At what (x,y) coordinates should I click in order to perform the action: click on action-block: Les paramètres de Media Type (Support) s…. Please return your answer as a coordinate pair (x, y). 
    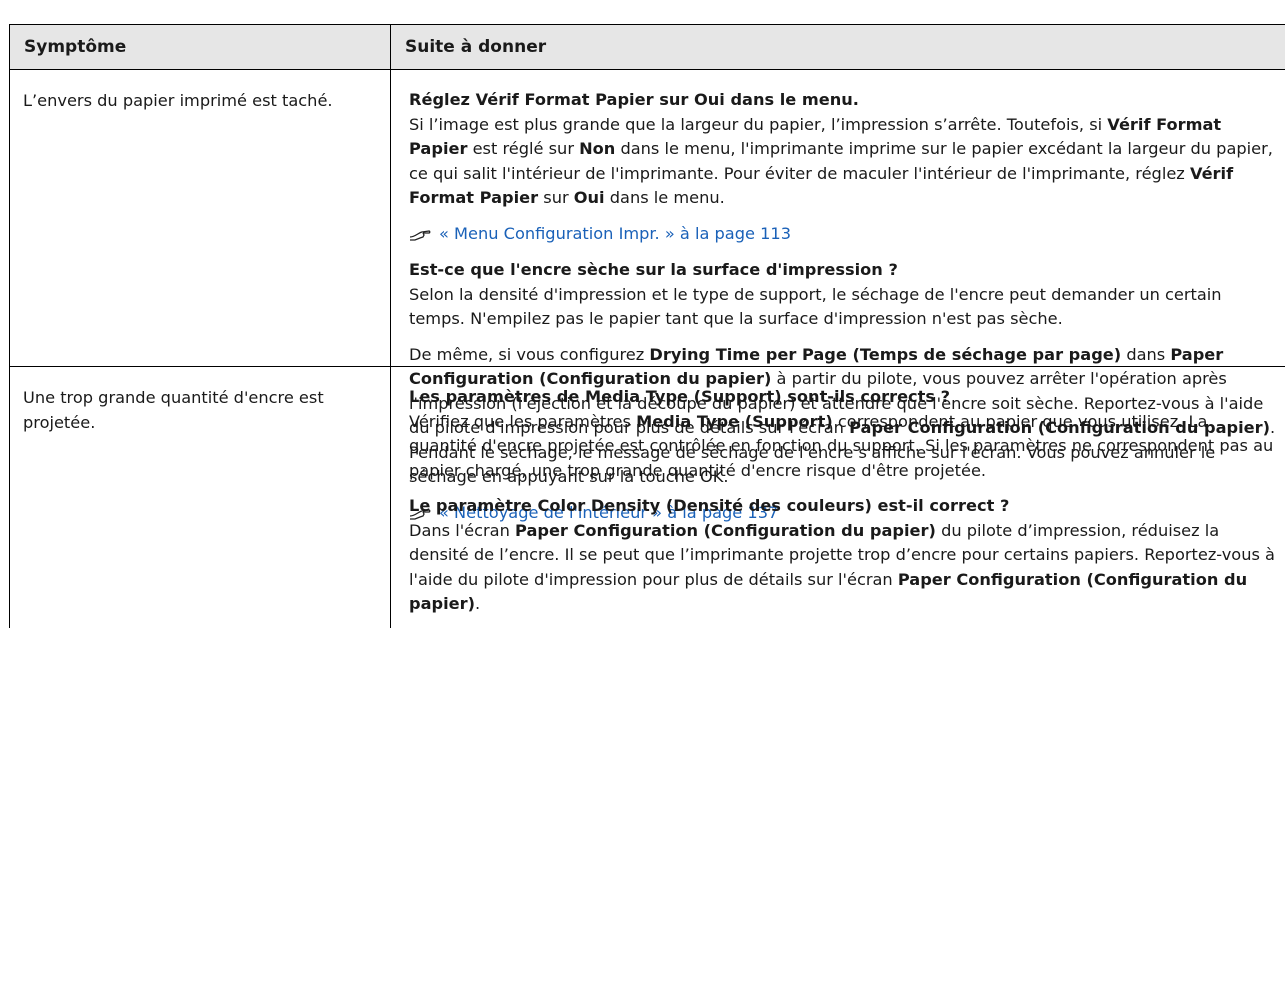
    Looking at the image, I should click on (844, 434).